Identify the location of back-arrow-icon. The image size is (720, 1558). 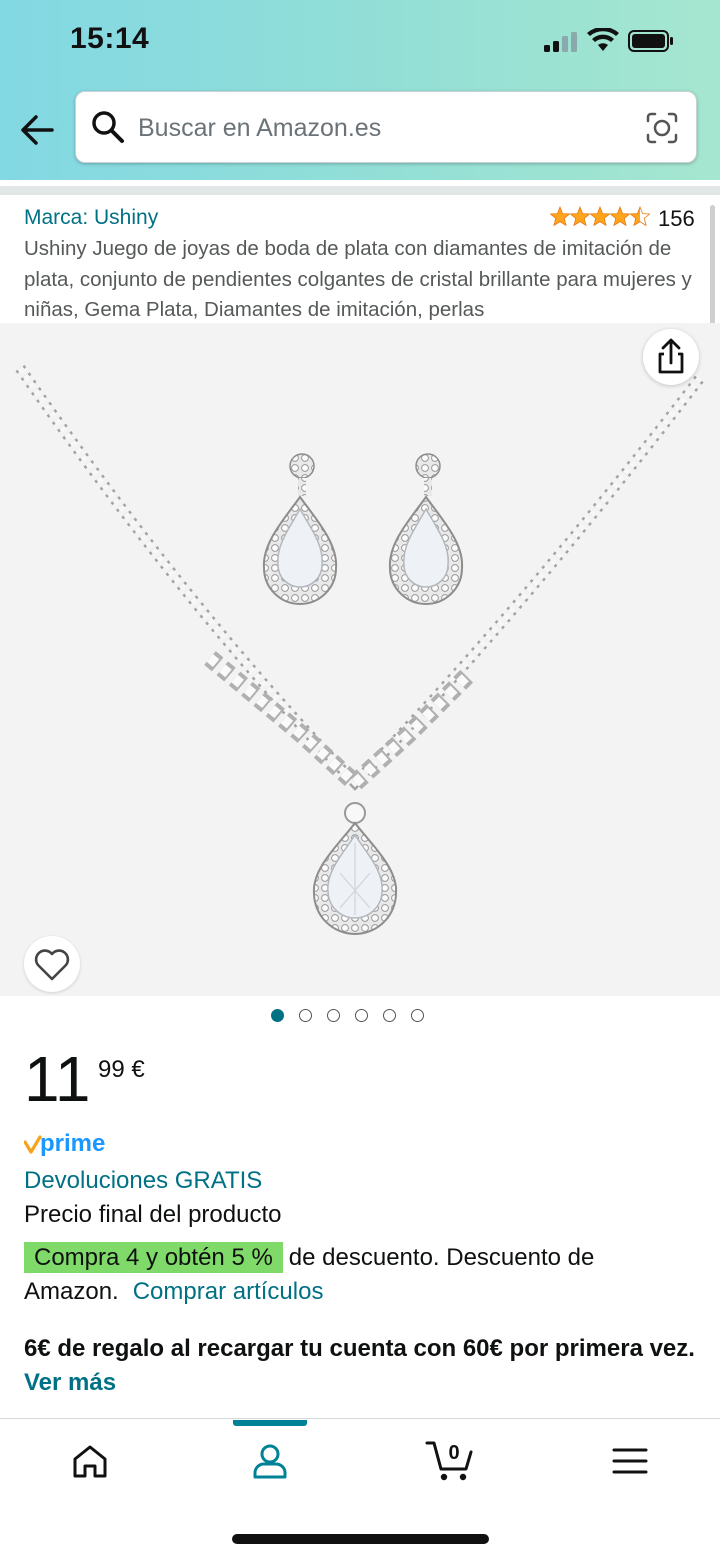
(38, 130).